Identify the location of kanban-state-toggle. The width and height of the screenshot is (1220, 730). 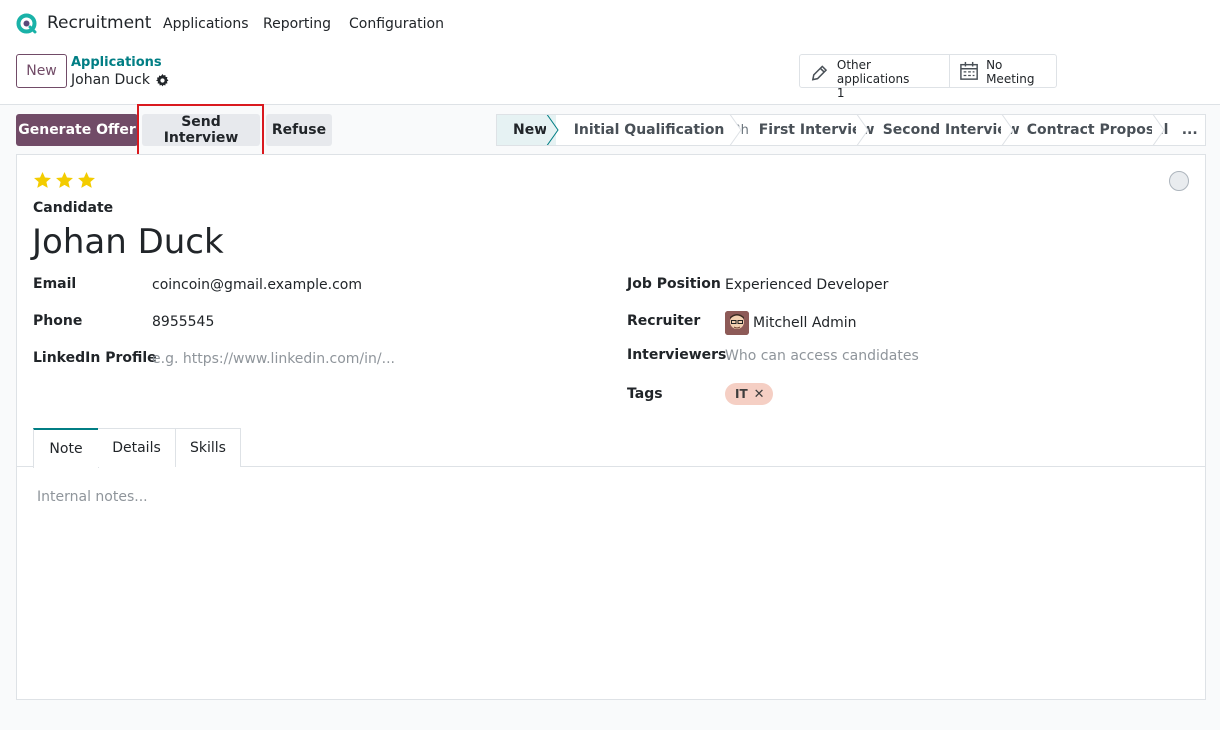
(1179, 181).